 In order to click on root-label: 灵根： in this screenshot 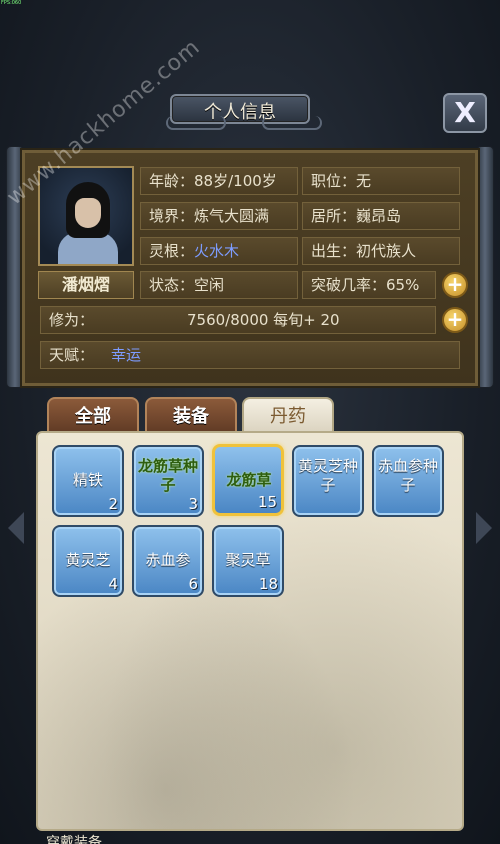, I will do `click(172, 251)`.